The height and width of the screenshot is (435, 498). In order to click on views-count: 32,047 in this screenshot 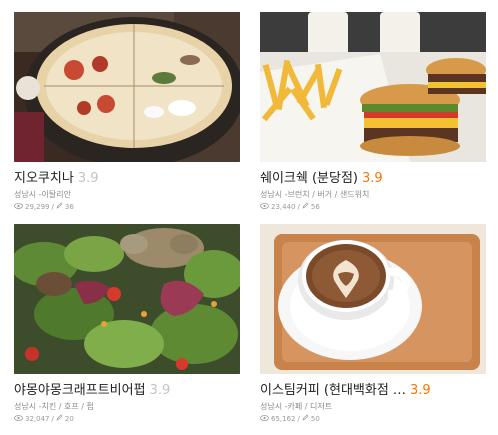, I will do `click(37, 418)`.